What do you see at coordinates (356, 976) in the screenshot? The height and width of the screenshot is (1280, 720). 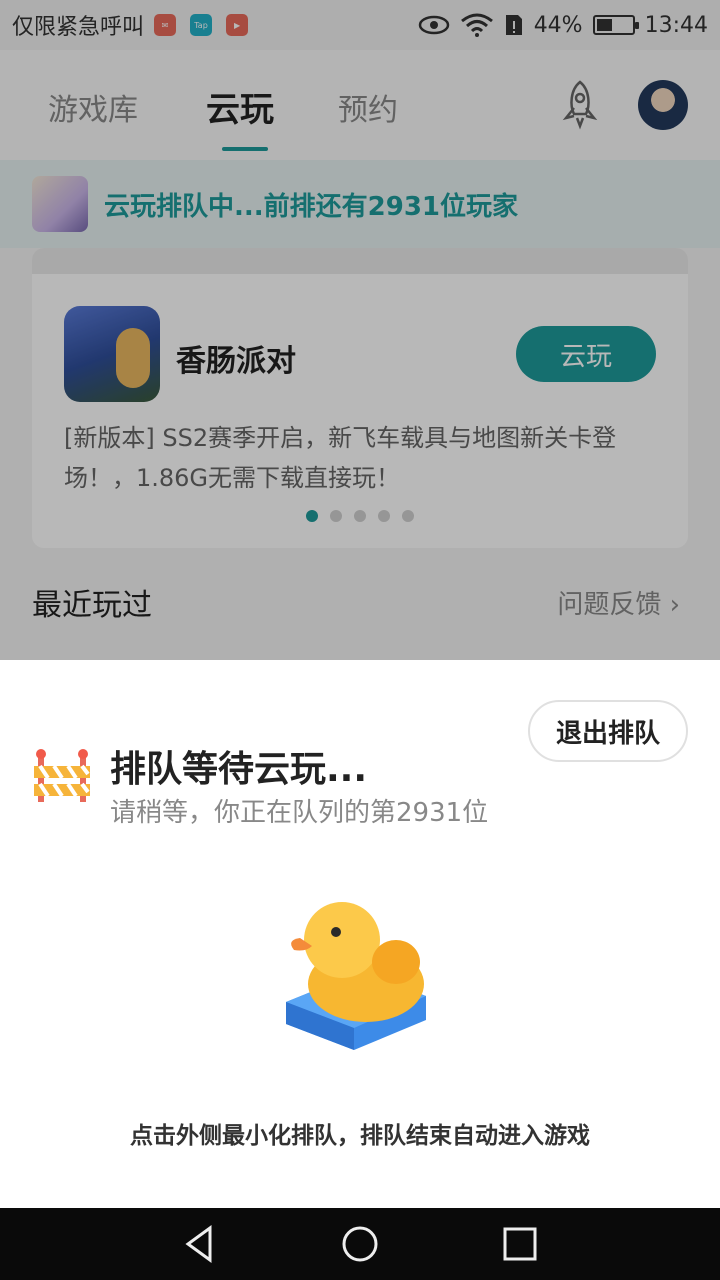 I see `duck-illustration-icon` at bounding box center [356, 976].